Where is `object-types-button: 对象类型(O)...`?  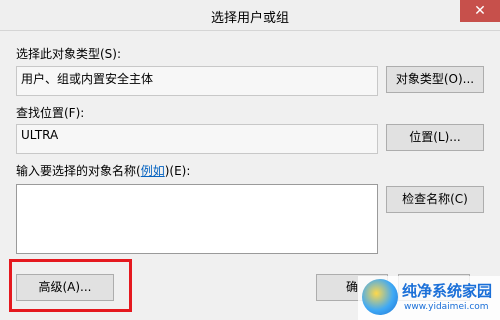
object-types-button: 对象类型(O)... is located at coordinates (435, 79).